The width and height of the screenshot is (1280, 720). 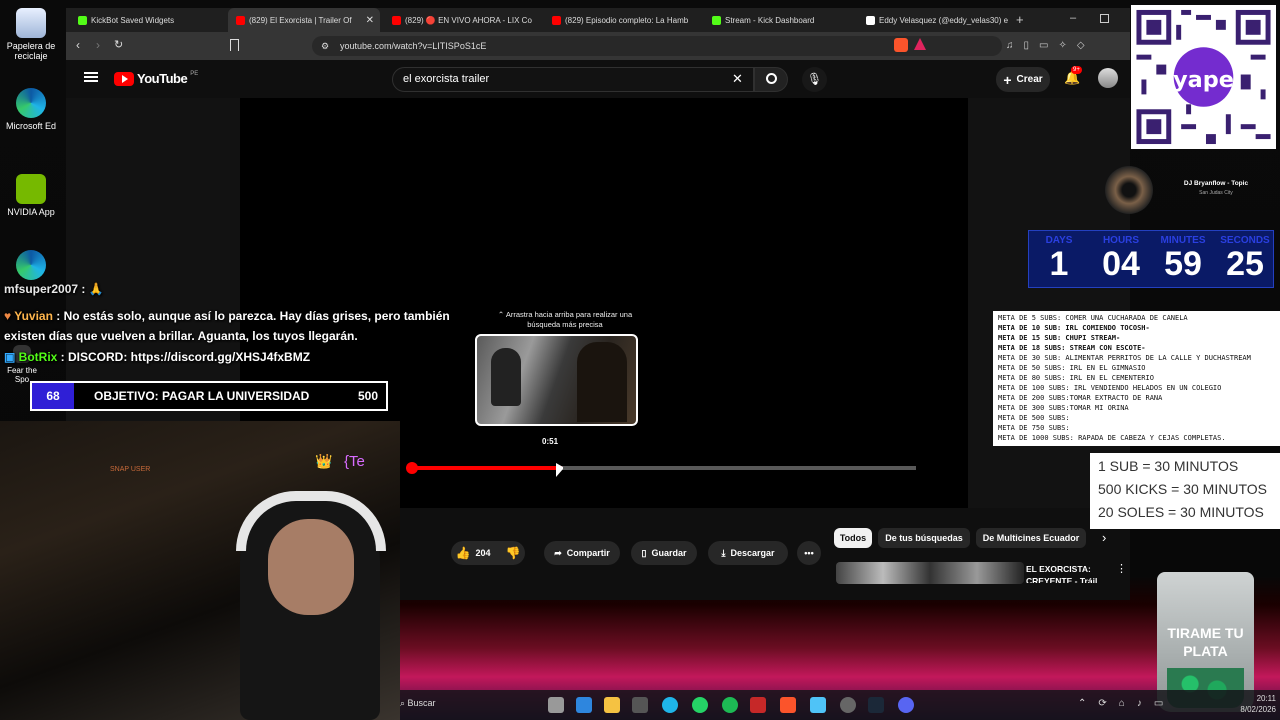 I want to click on progress-bar, so click(x=663, y=468).